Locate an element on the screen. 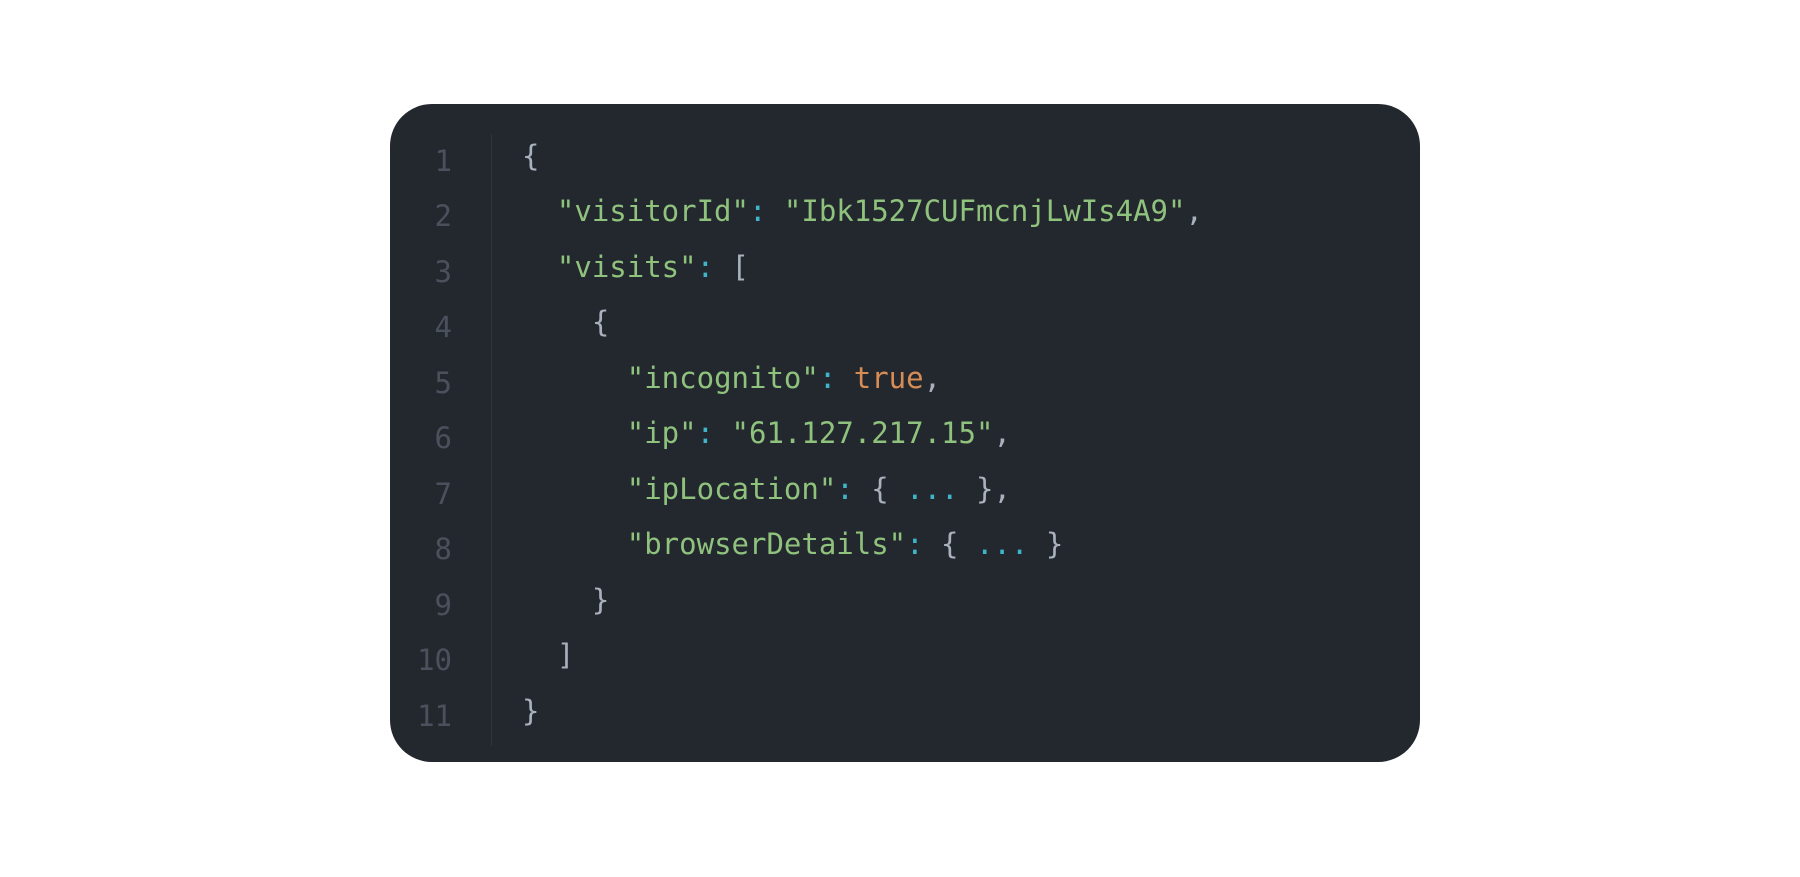 The height and width of the screenshot is (877, 1800). close-bracket: ] is located at coordinates (565, 655).